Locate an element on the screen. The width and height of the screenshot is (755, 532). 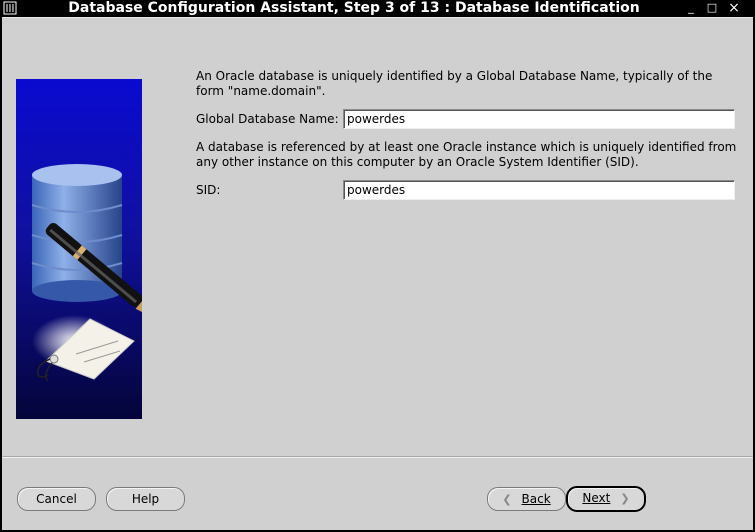
minimize-button: _ is located at coordinates (691, 8).